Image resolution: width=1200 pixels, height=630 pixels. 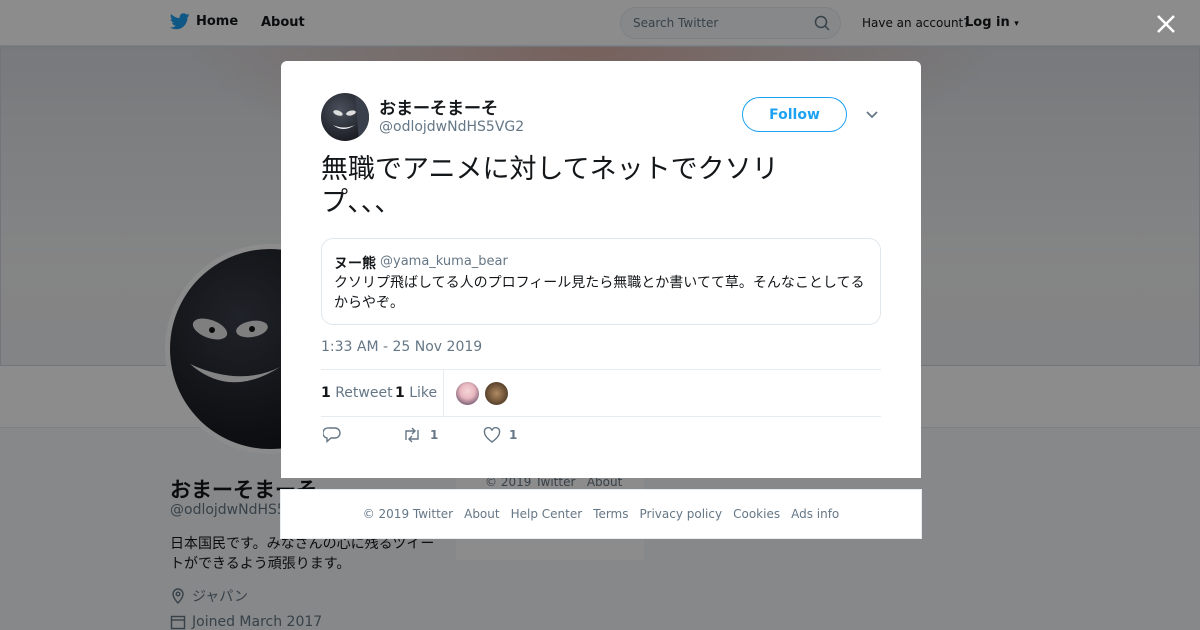 What do you see at coordinates (550, 186) in the screenshot?
I see `tweet-text: 無職でアニメに対してネットでクソリプ、、、` at bounding box center [550, 186].